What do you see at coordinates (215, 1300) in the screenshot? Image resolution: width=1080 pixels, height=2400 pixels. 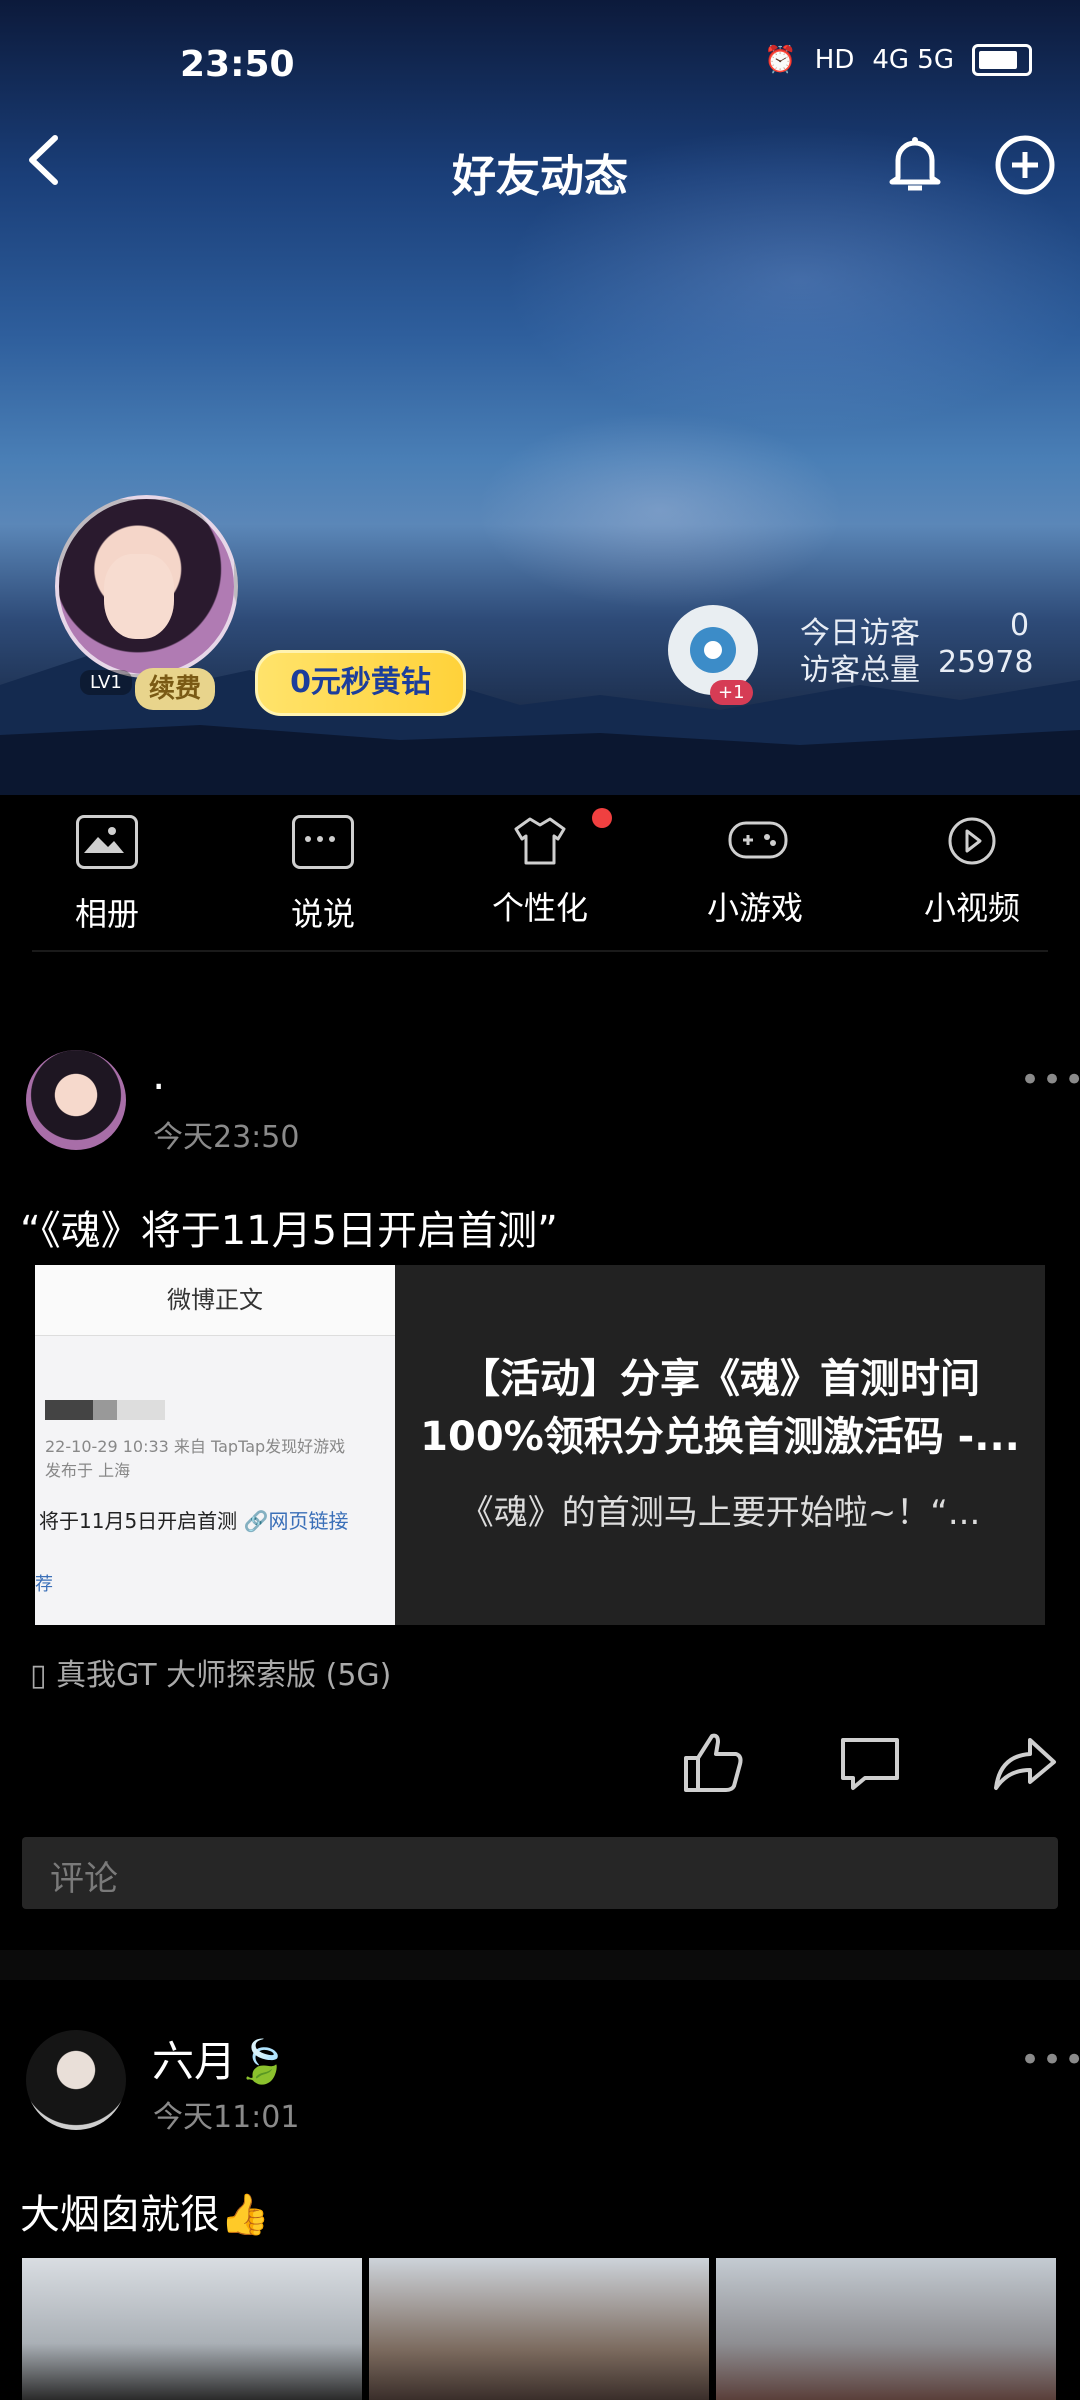 I see `thumb-title: 微博正文` at bounding box center [215, 1300].